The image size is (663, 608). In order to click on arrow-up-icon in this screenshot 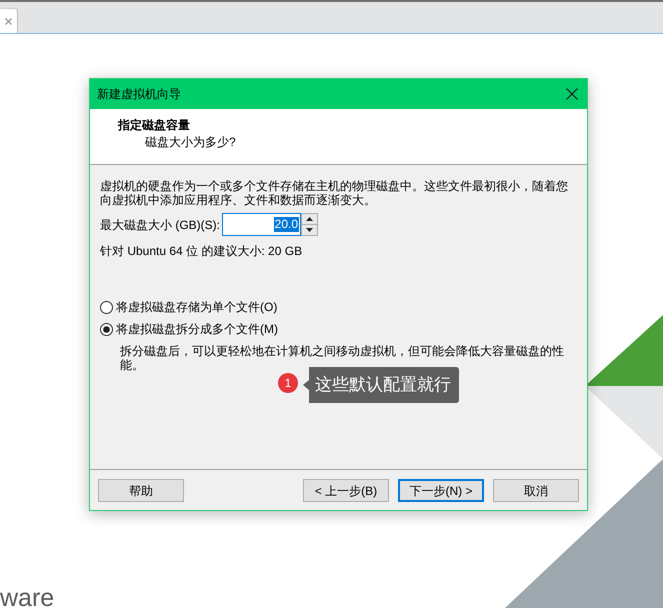, I will do `click(309, 219)`.